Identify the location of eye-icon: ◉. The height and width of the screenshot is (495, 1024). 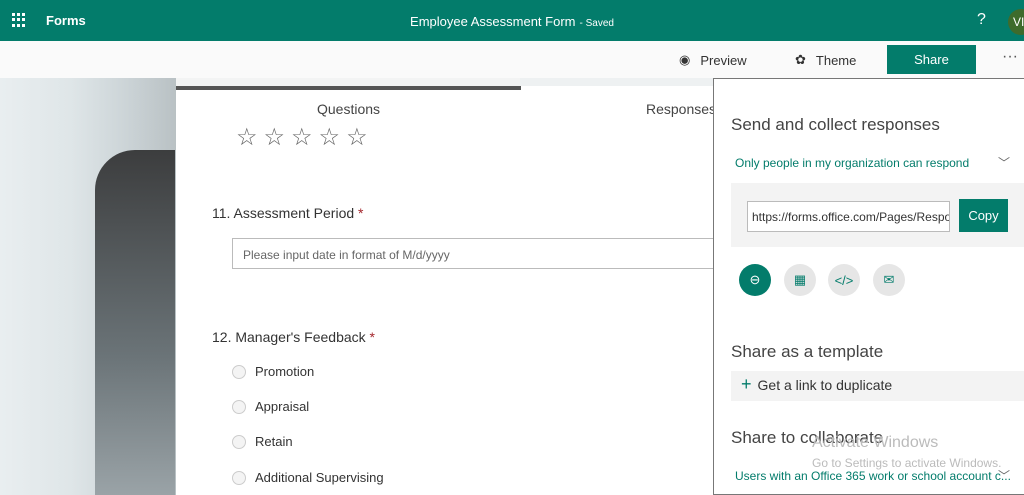
(685, 59).